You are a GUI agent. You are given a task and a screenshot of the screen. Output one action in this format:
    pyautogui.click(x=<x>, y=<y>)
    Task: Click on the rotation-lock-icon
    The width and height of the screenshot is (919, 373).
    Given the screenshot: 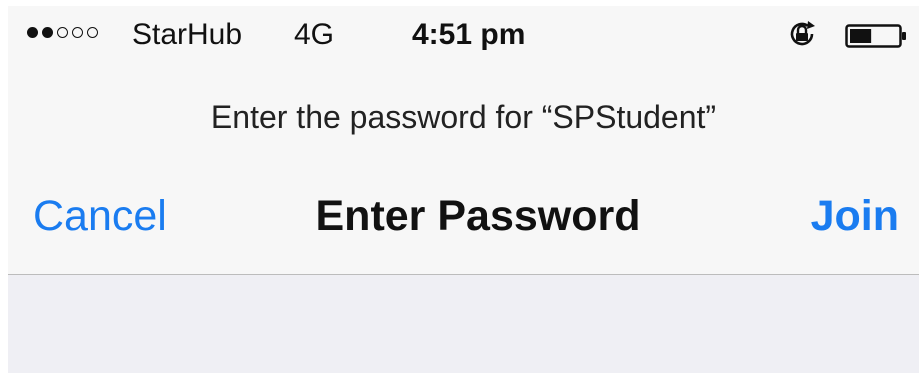 What is the action you would take?
    pyautogui.click(x=802, y=33)
    